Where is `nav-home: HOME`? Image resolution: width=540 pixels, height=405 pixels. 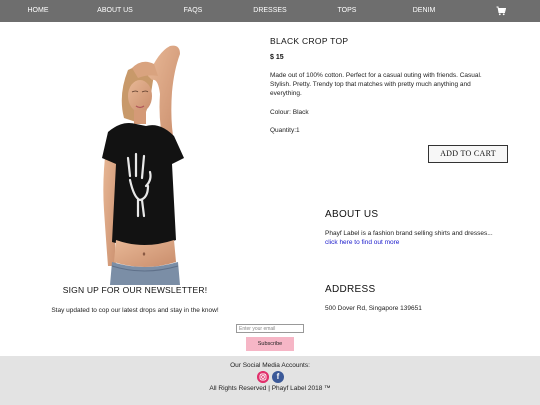
nav-home: HOME is located at coordinates (38, 11).